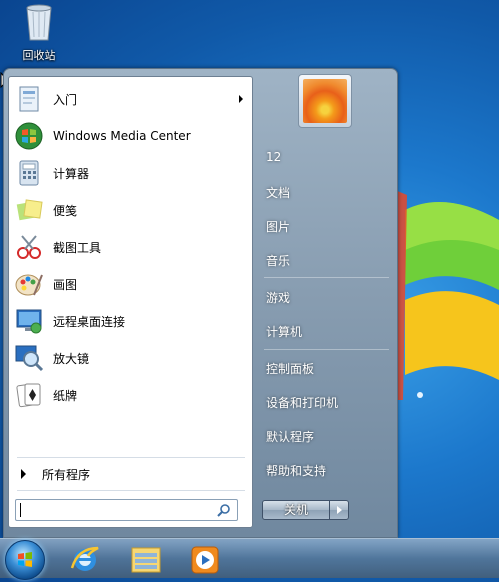 The height and width of the screenshot is (582, 499). What do you see at coordinates (29, 99) in the screenshot?
I see `getting-started-icon` at bounding box center [29, 99].